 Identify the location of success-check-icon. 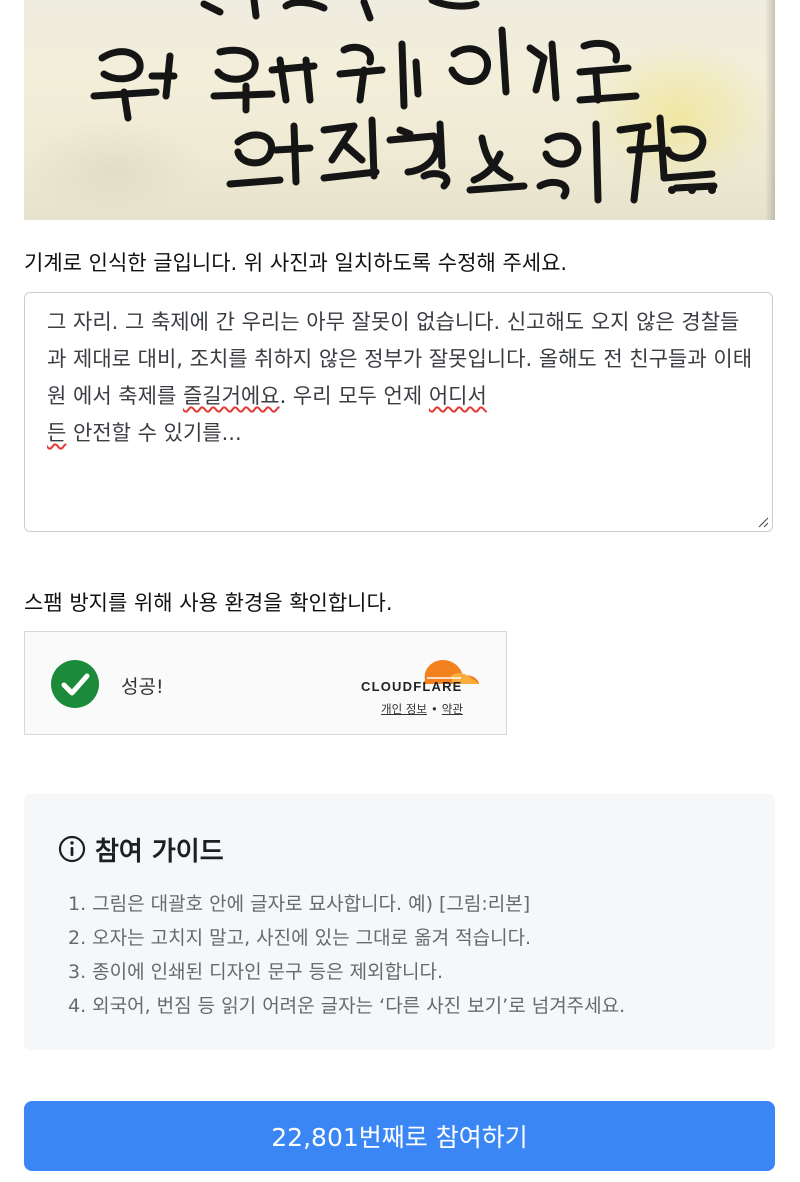
(75, 684).